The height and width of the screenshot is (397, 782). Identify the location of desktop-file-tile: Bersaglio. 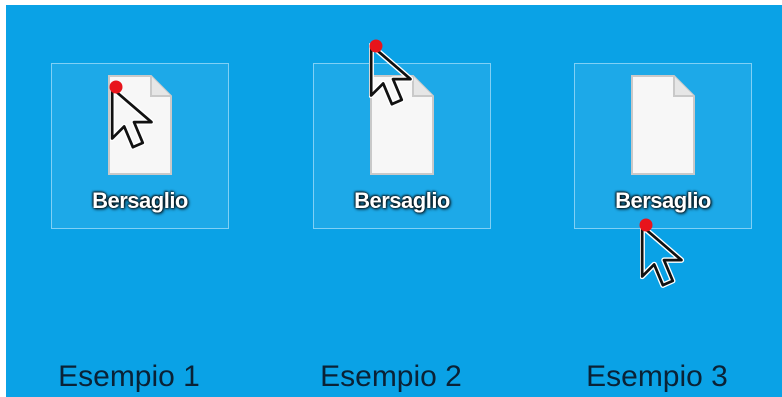
(663, 146).